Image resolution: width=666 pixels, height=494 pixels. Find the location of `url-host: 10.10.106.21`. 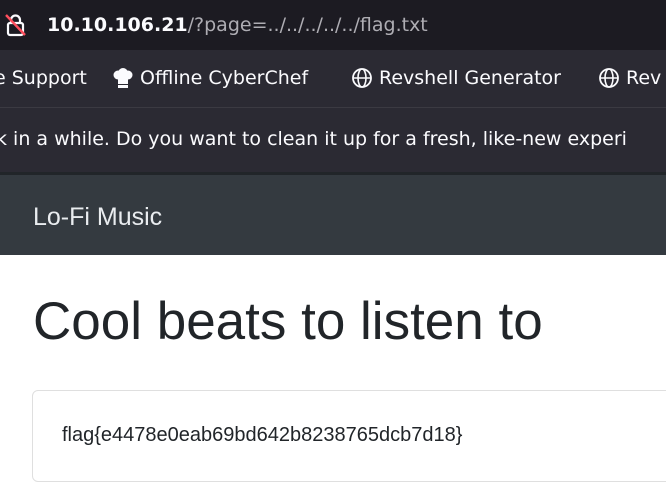

url-host: 10.10.106.21 is located at coordinates (117, 25).